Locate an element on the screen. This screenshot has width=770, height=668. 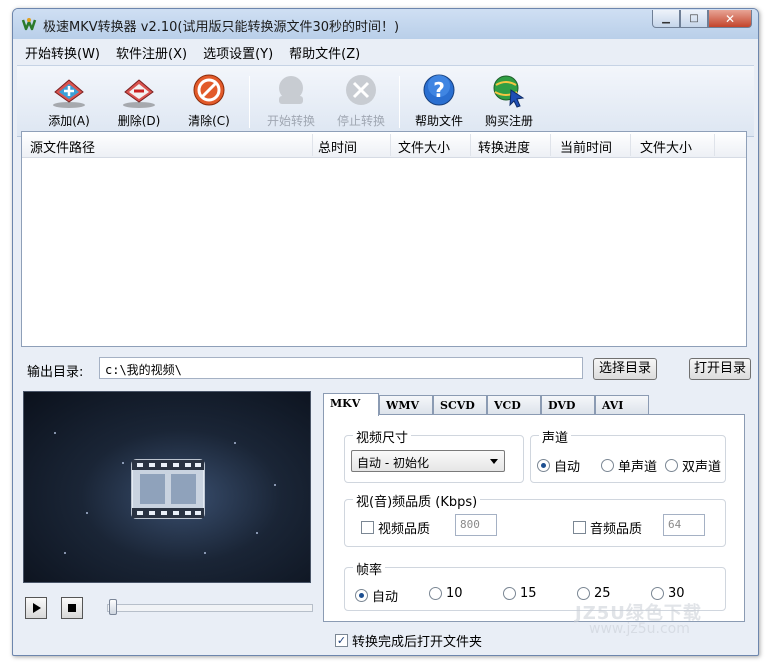
clear-ban-icon is located at coordinates (209, 90).